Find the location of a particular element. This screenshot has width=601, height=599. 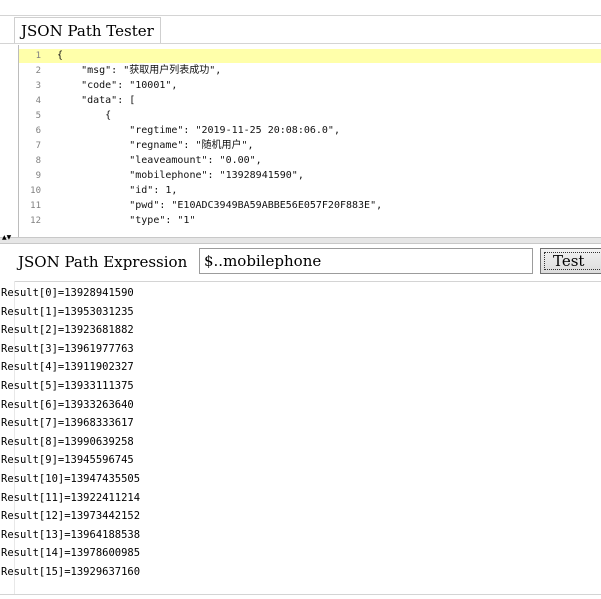

editor-line: 3 "code": "10001", is located at coordinates (310, 86).